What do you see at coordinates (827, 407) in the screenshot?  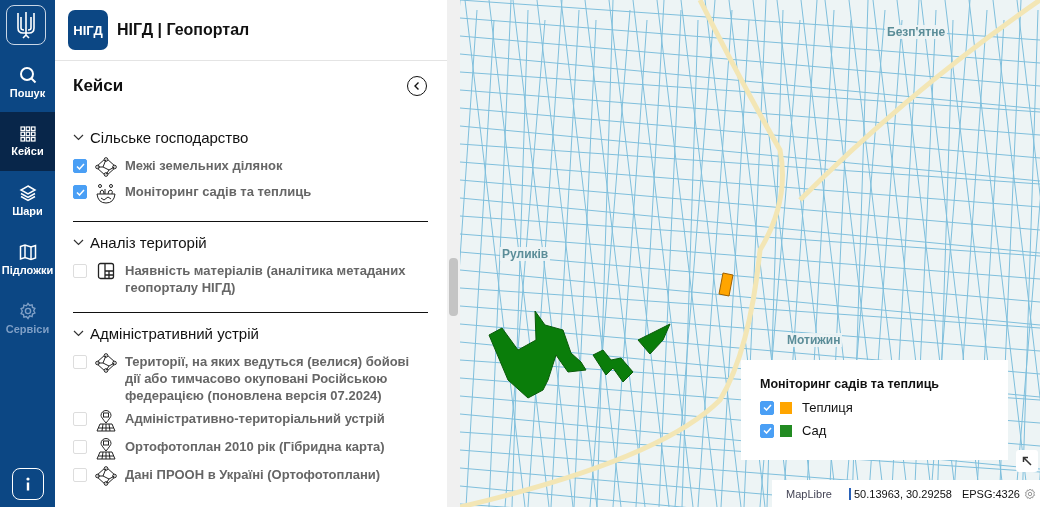 I see `legend-label: Теплиця` at bounding box center [827, 407].